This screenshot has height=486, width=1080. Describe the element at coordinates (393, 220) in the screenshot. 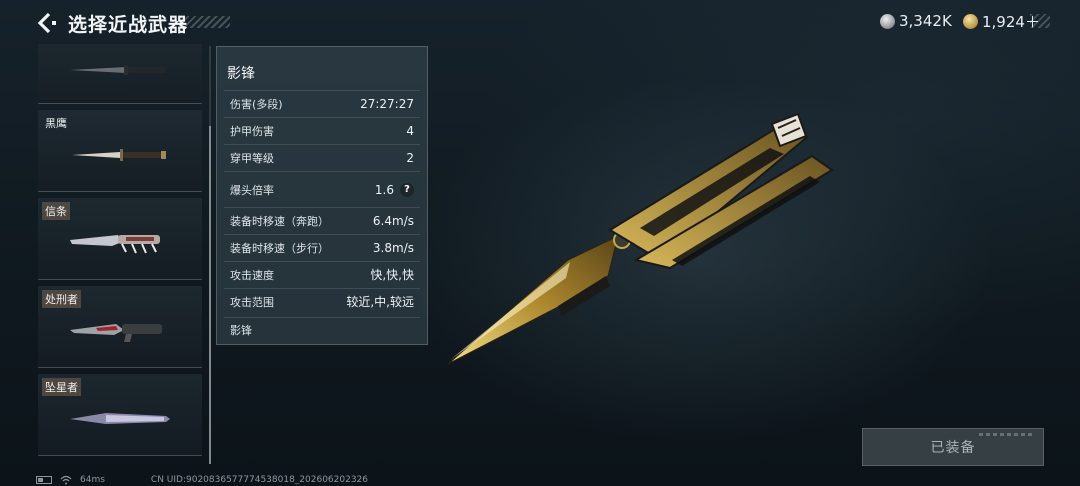

I see `stat-value: 6.4m/s` at that location.